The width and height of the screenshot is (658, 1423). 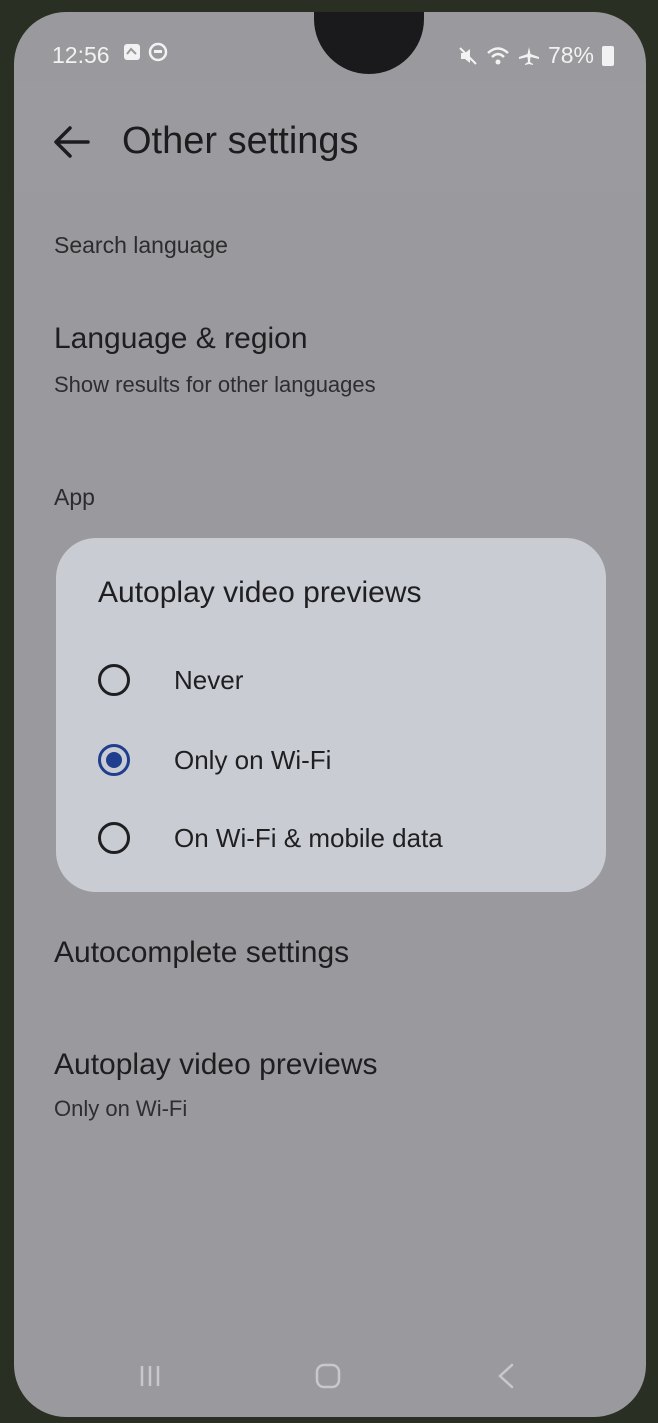 What do you see at coordinates (72, 142) in the screenshot?
I see `back-arrow-icon` at bounding box center [72, 142].